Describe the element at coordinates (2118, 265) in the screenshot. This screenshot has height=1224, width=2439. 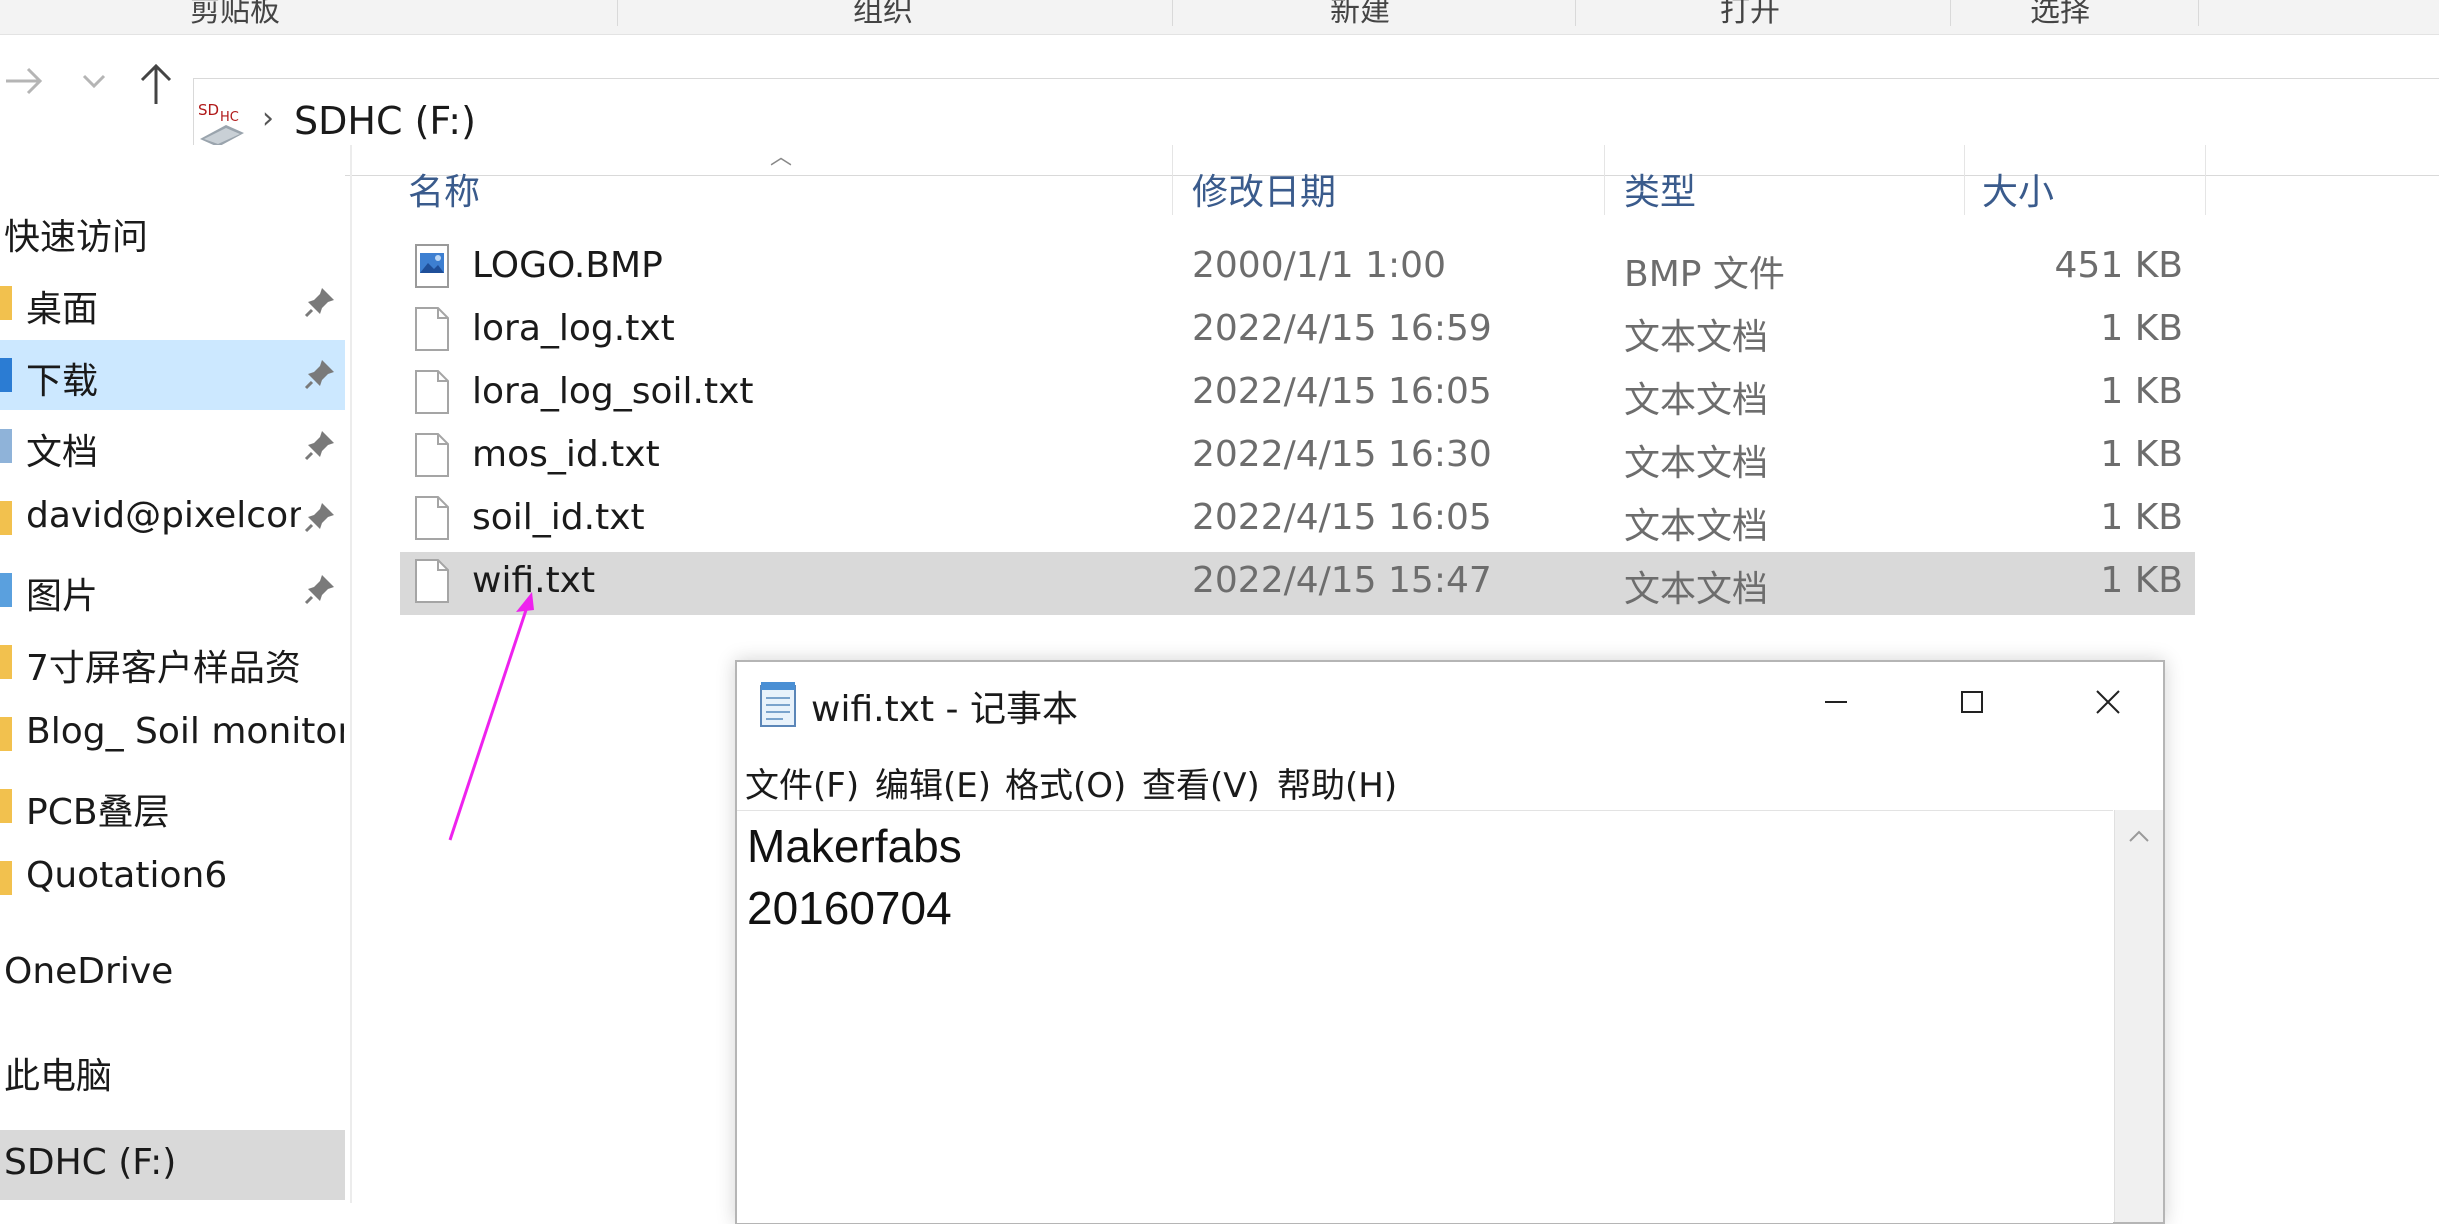
I see `file-size: 451 KB` at that location.